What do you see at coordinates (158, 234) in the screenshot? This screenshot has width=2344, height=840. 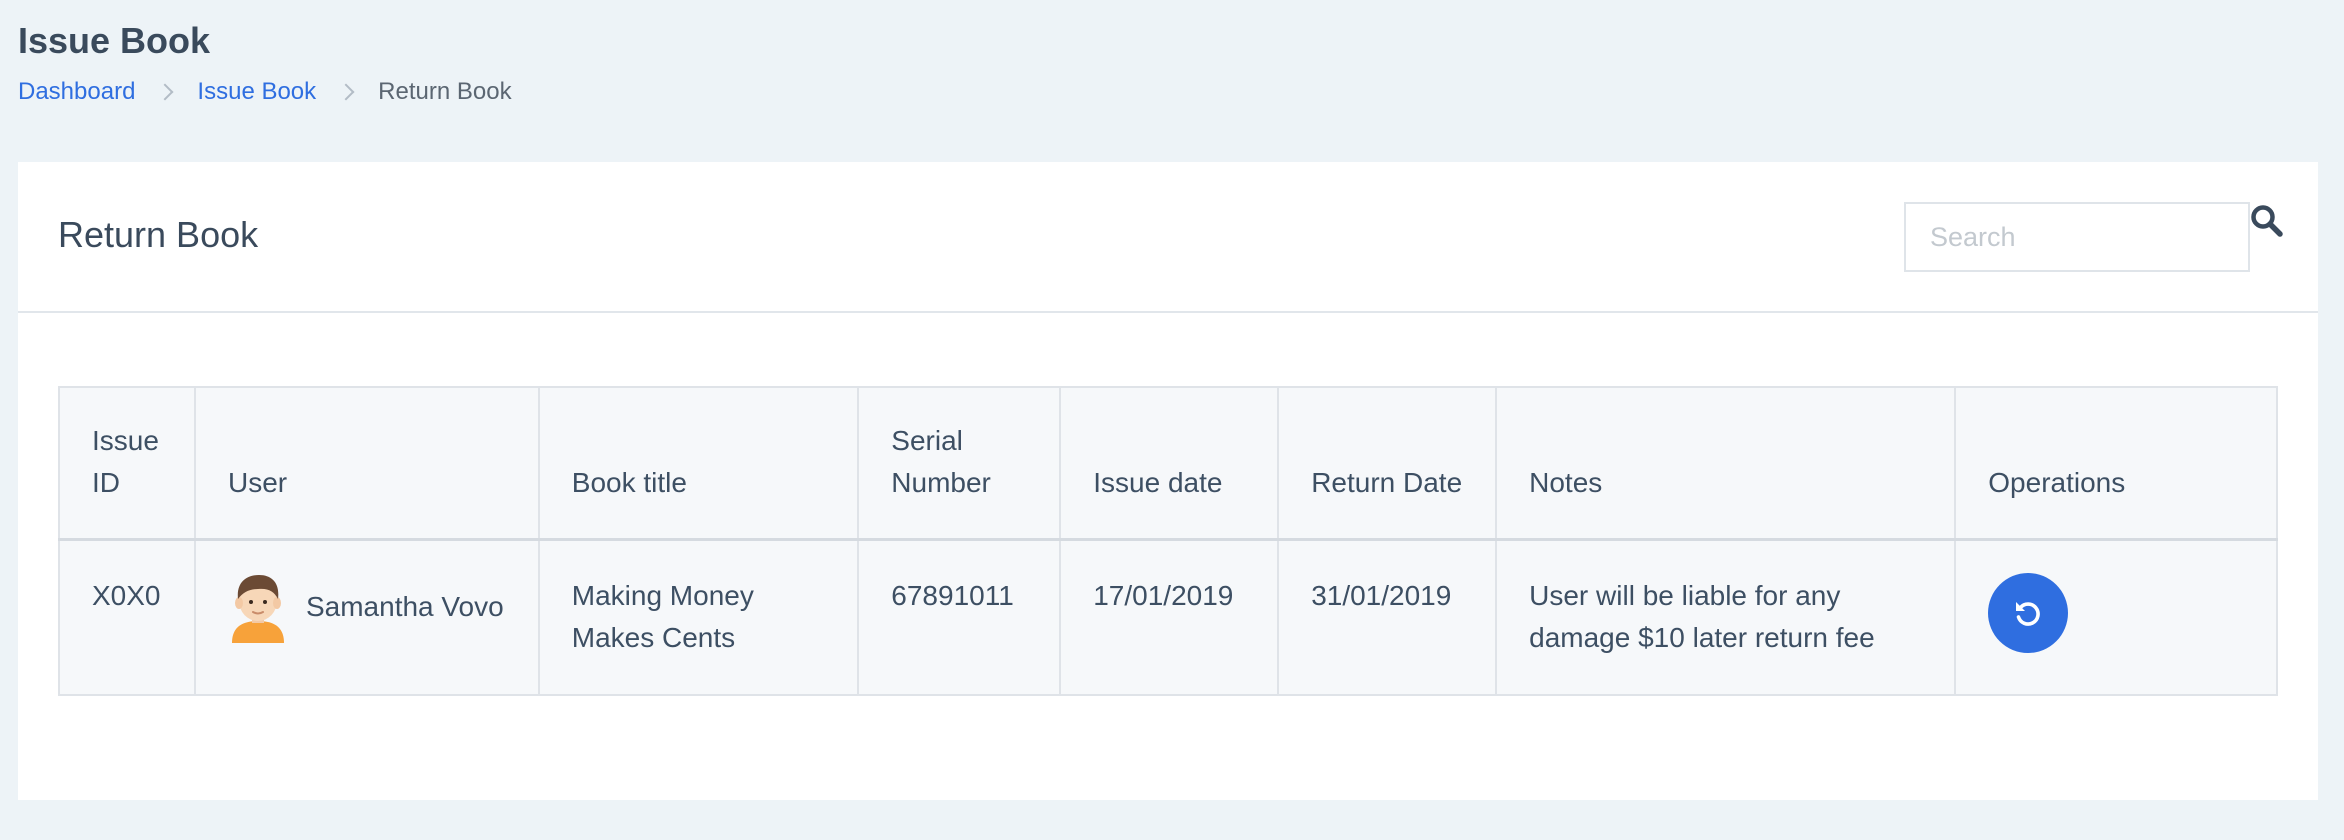 I see `card-title: Return Book` at bounding box center [158, 234].